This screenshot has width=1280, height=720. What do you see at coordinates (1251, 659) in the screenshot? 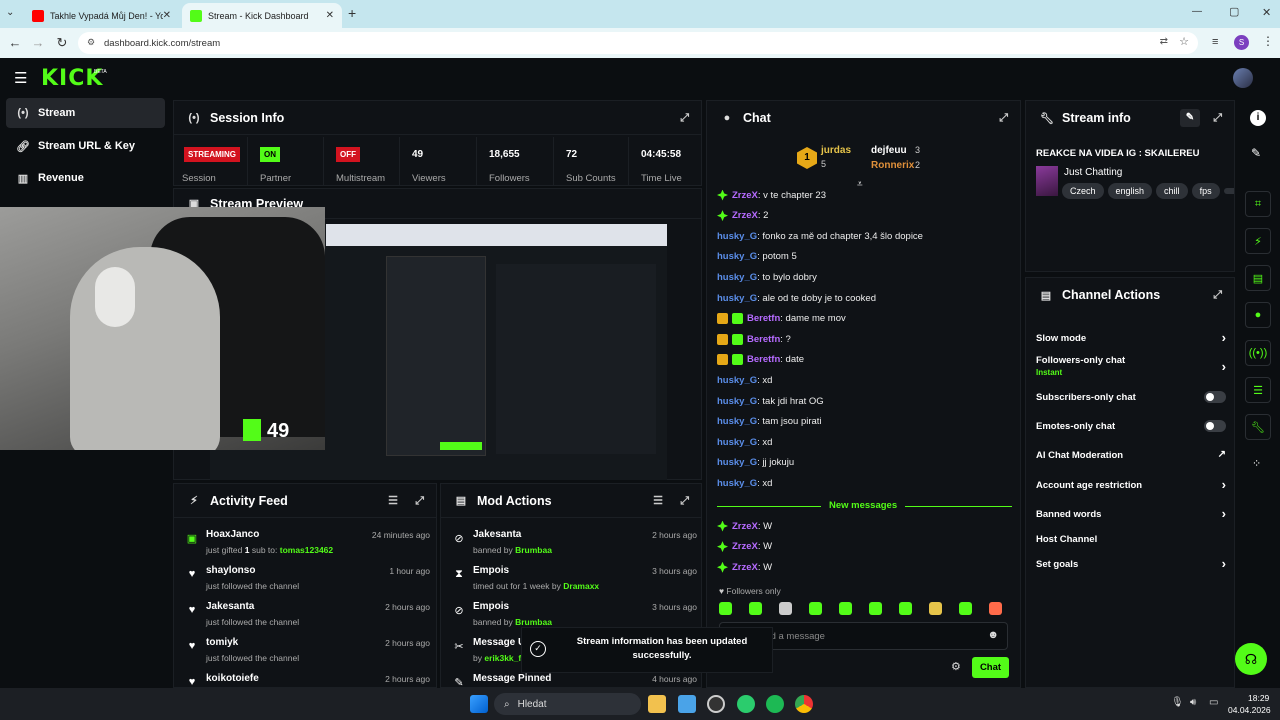
I see `support-headset-icon: ☊` at bounding box center [1251, 659].